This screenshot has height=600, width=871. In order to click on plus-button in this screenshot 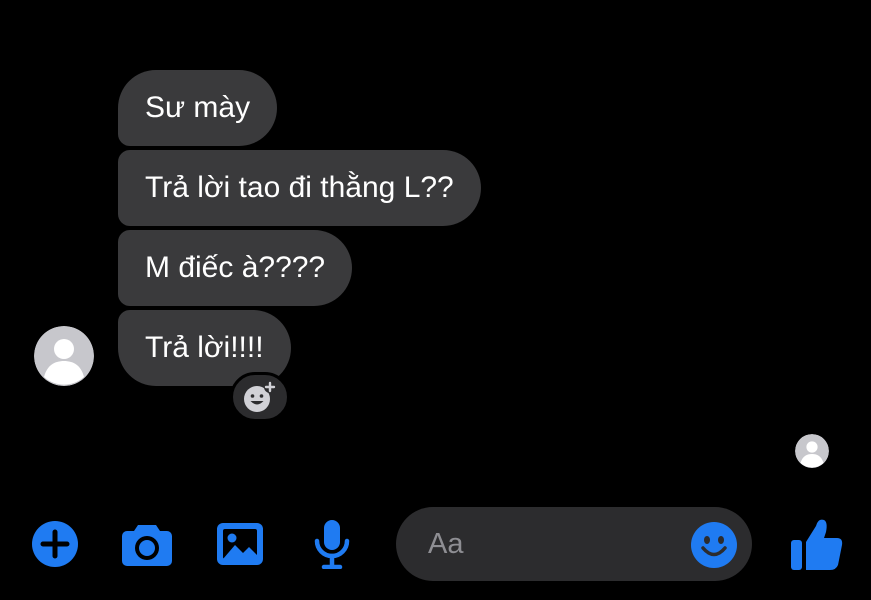, I will do `click(55, 544)`.